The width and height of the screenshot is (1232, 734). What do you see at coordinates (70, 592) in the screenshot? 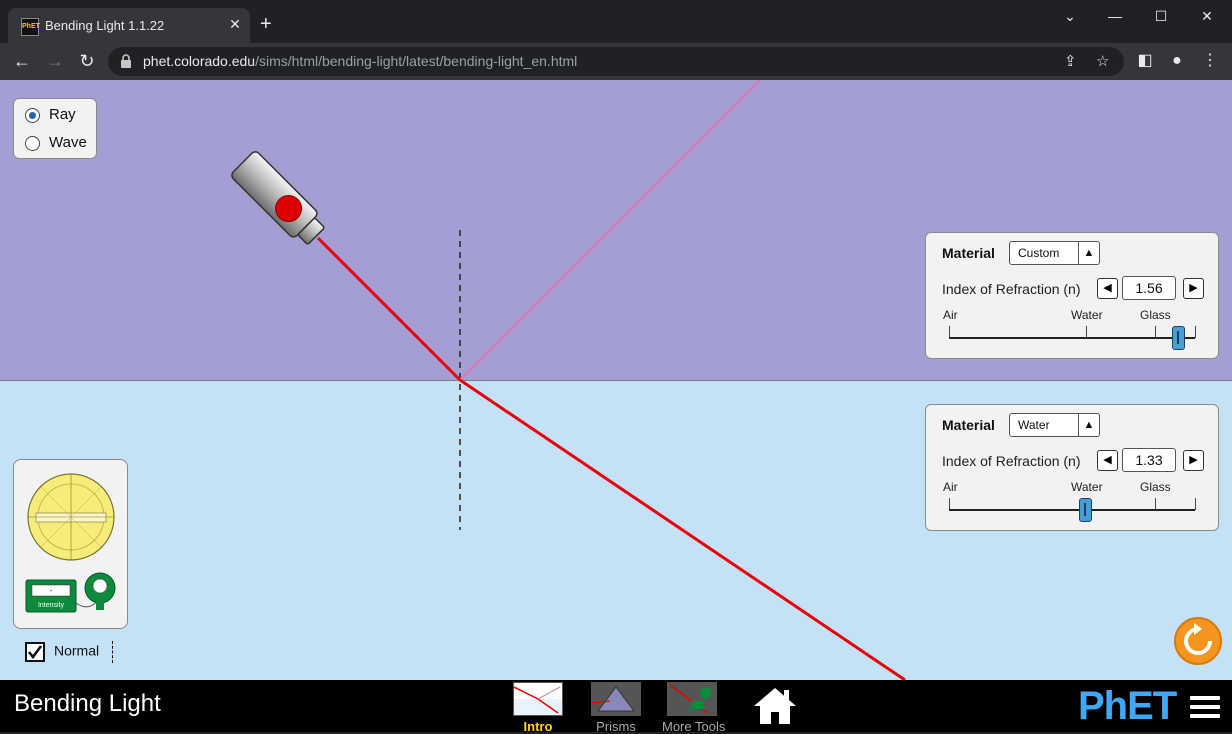
I see `intensity-meter-icon: - Intensity` at bounding box center [70, 592].